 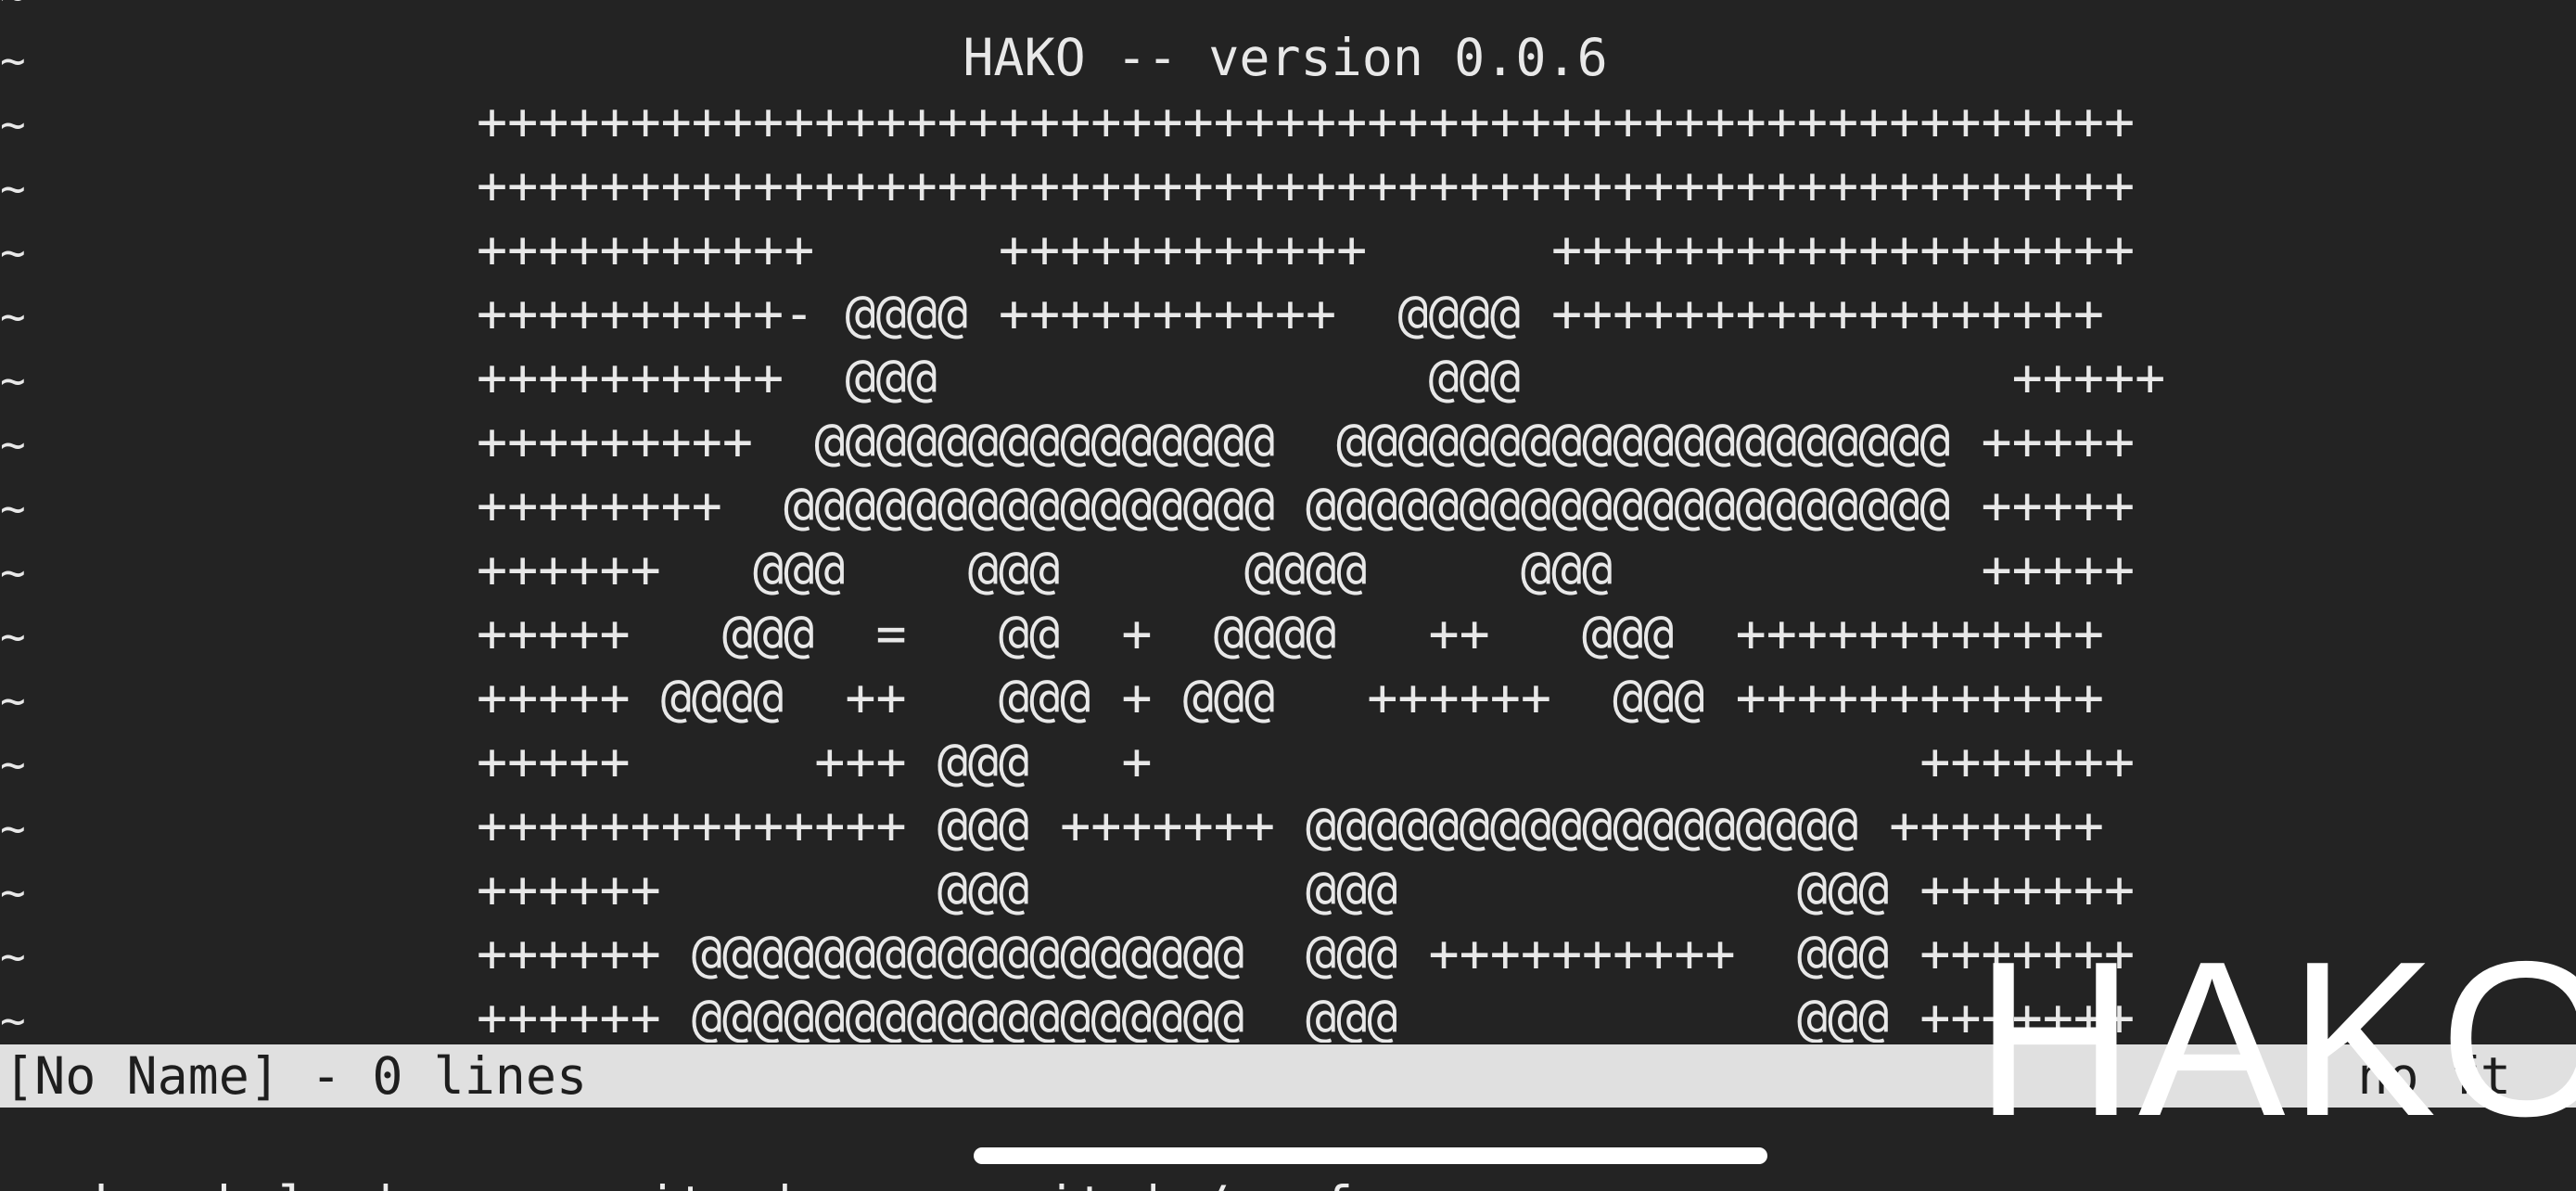 I want to click on ascii-art-line: ++++++ @@@ @@@ @@@ +++++++, so click(x=1306, y=889).